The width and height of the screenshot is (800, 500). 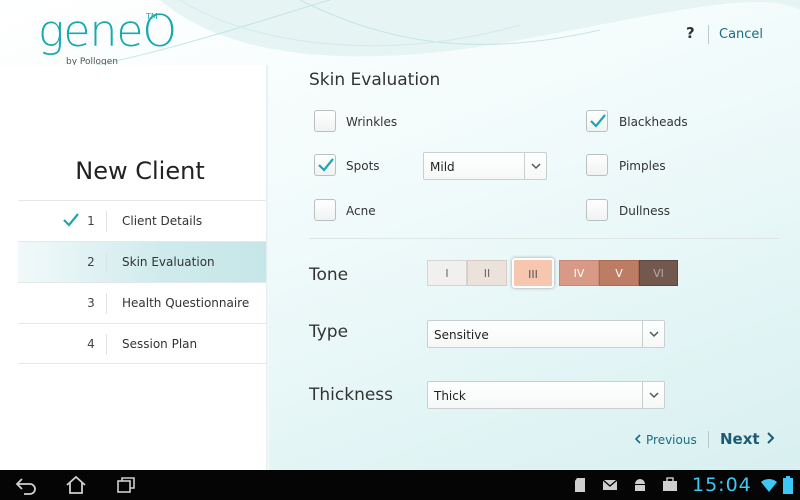 I want to click on step-number: 1, so click(x=91, y=221).